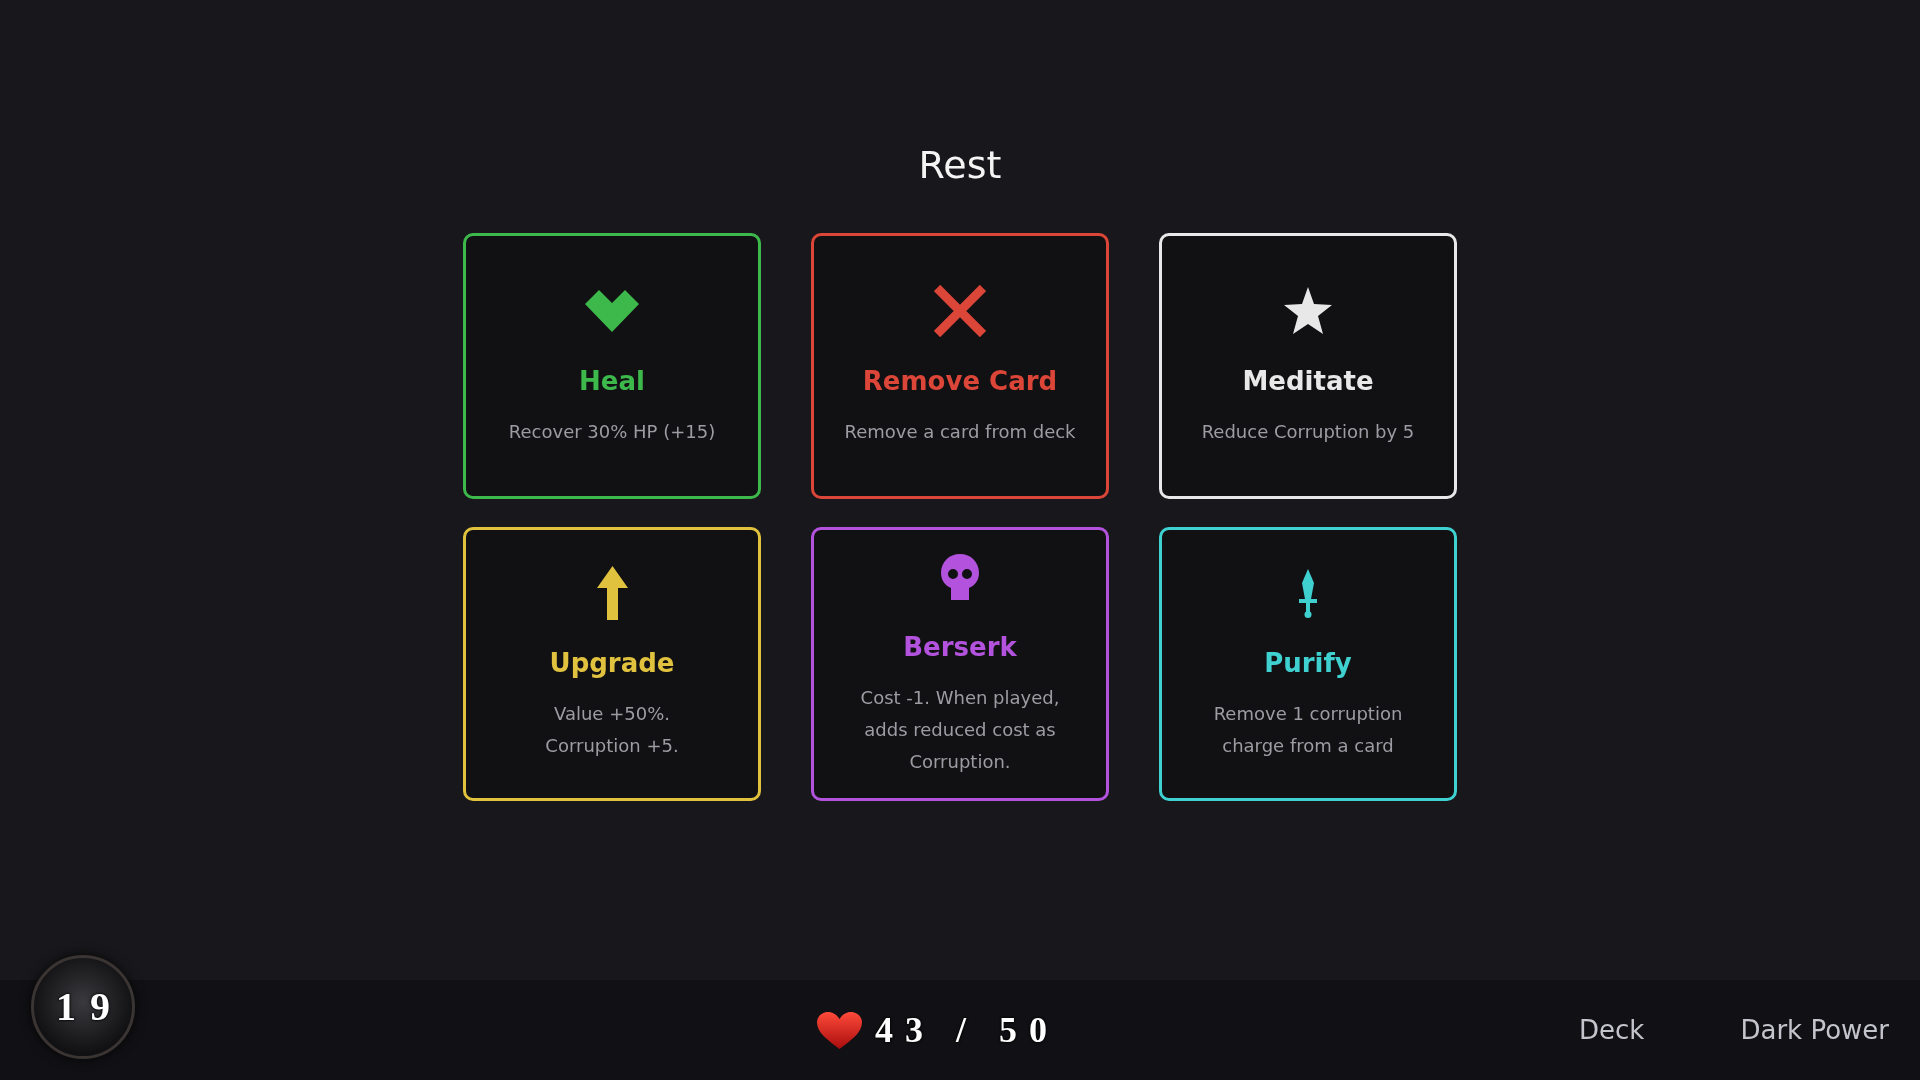 This screenshot has height=1080, width=1920. Describe the element at coordinates (1308, 311) in the screenshot. I see `star-icon` at that location.